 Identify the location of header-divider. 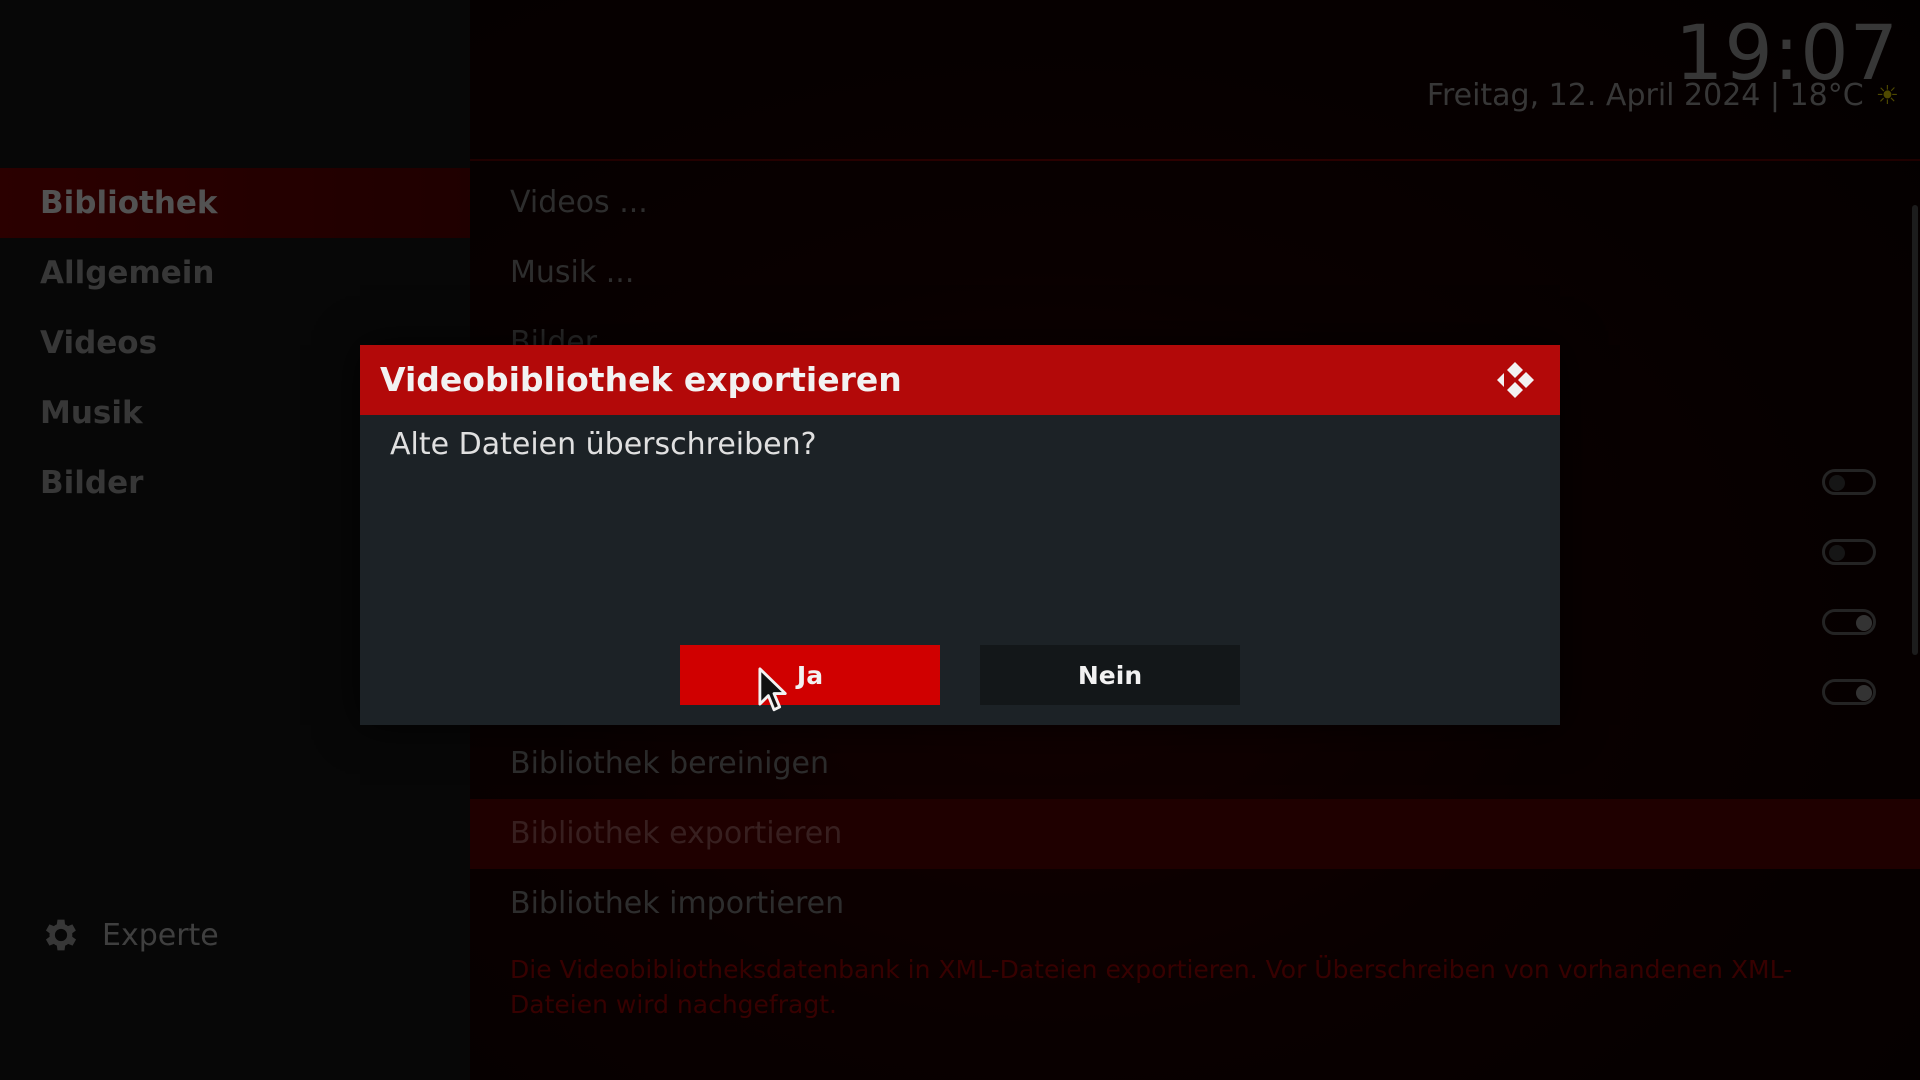
(1195, 160).